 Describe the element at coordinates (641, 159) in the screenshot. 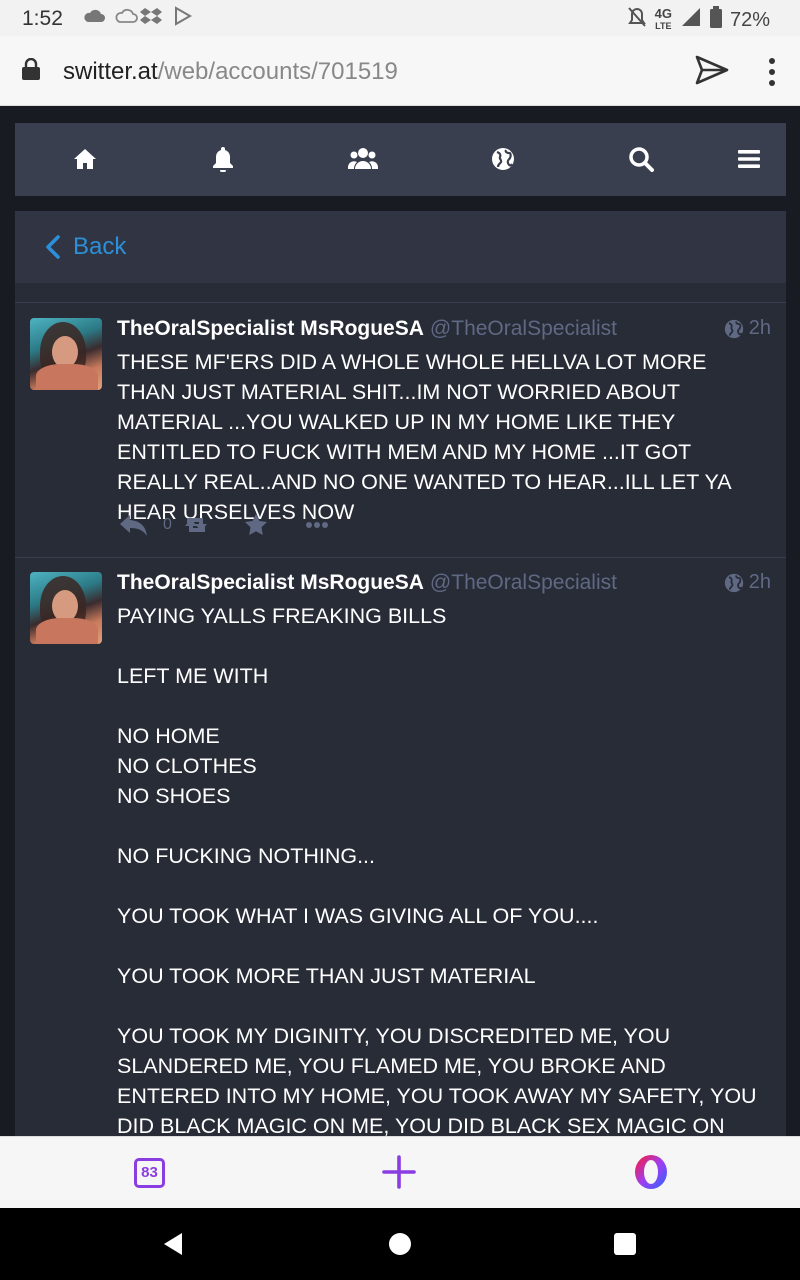

I see `search-icon` at that location.